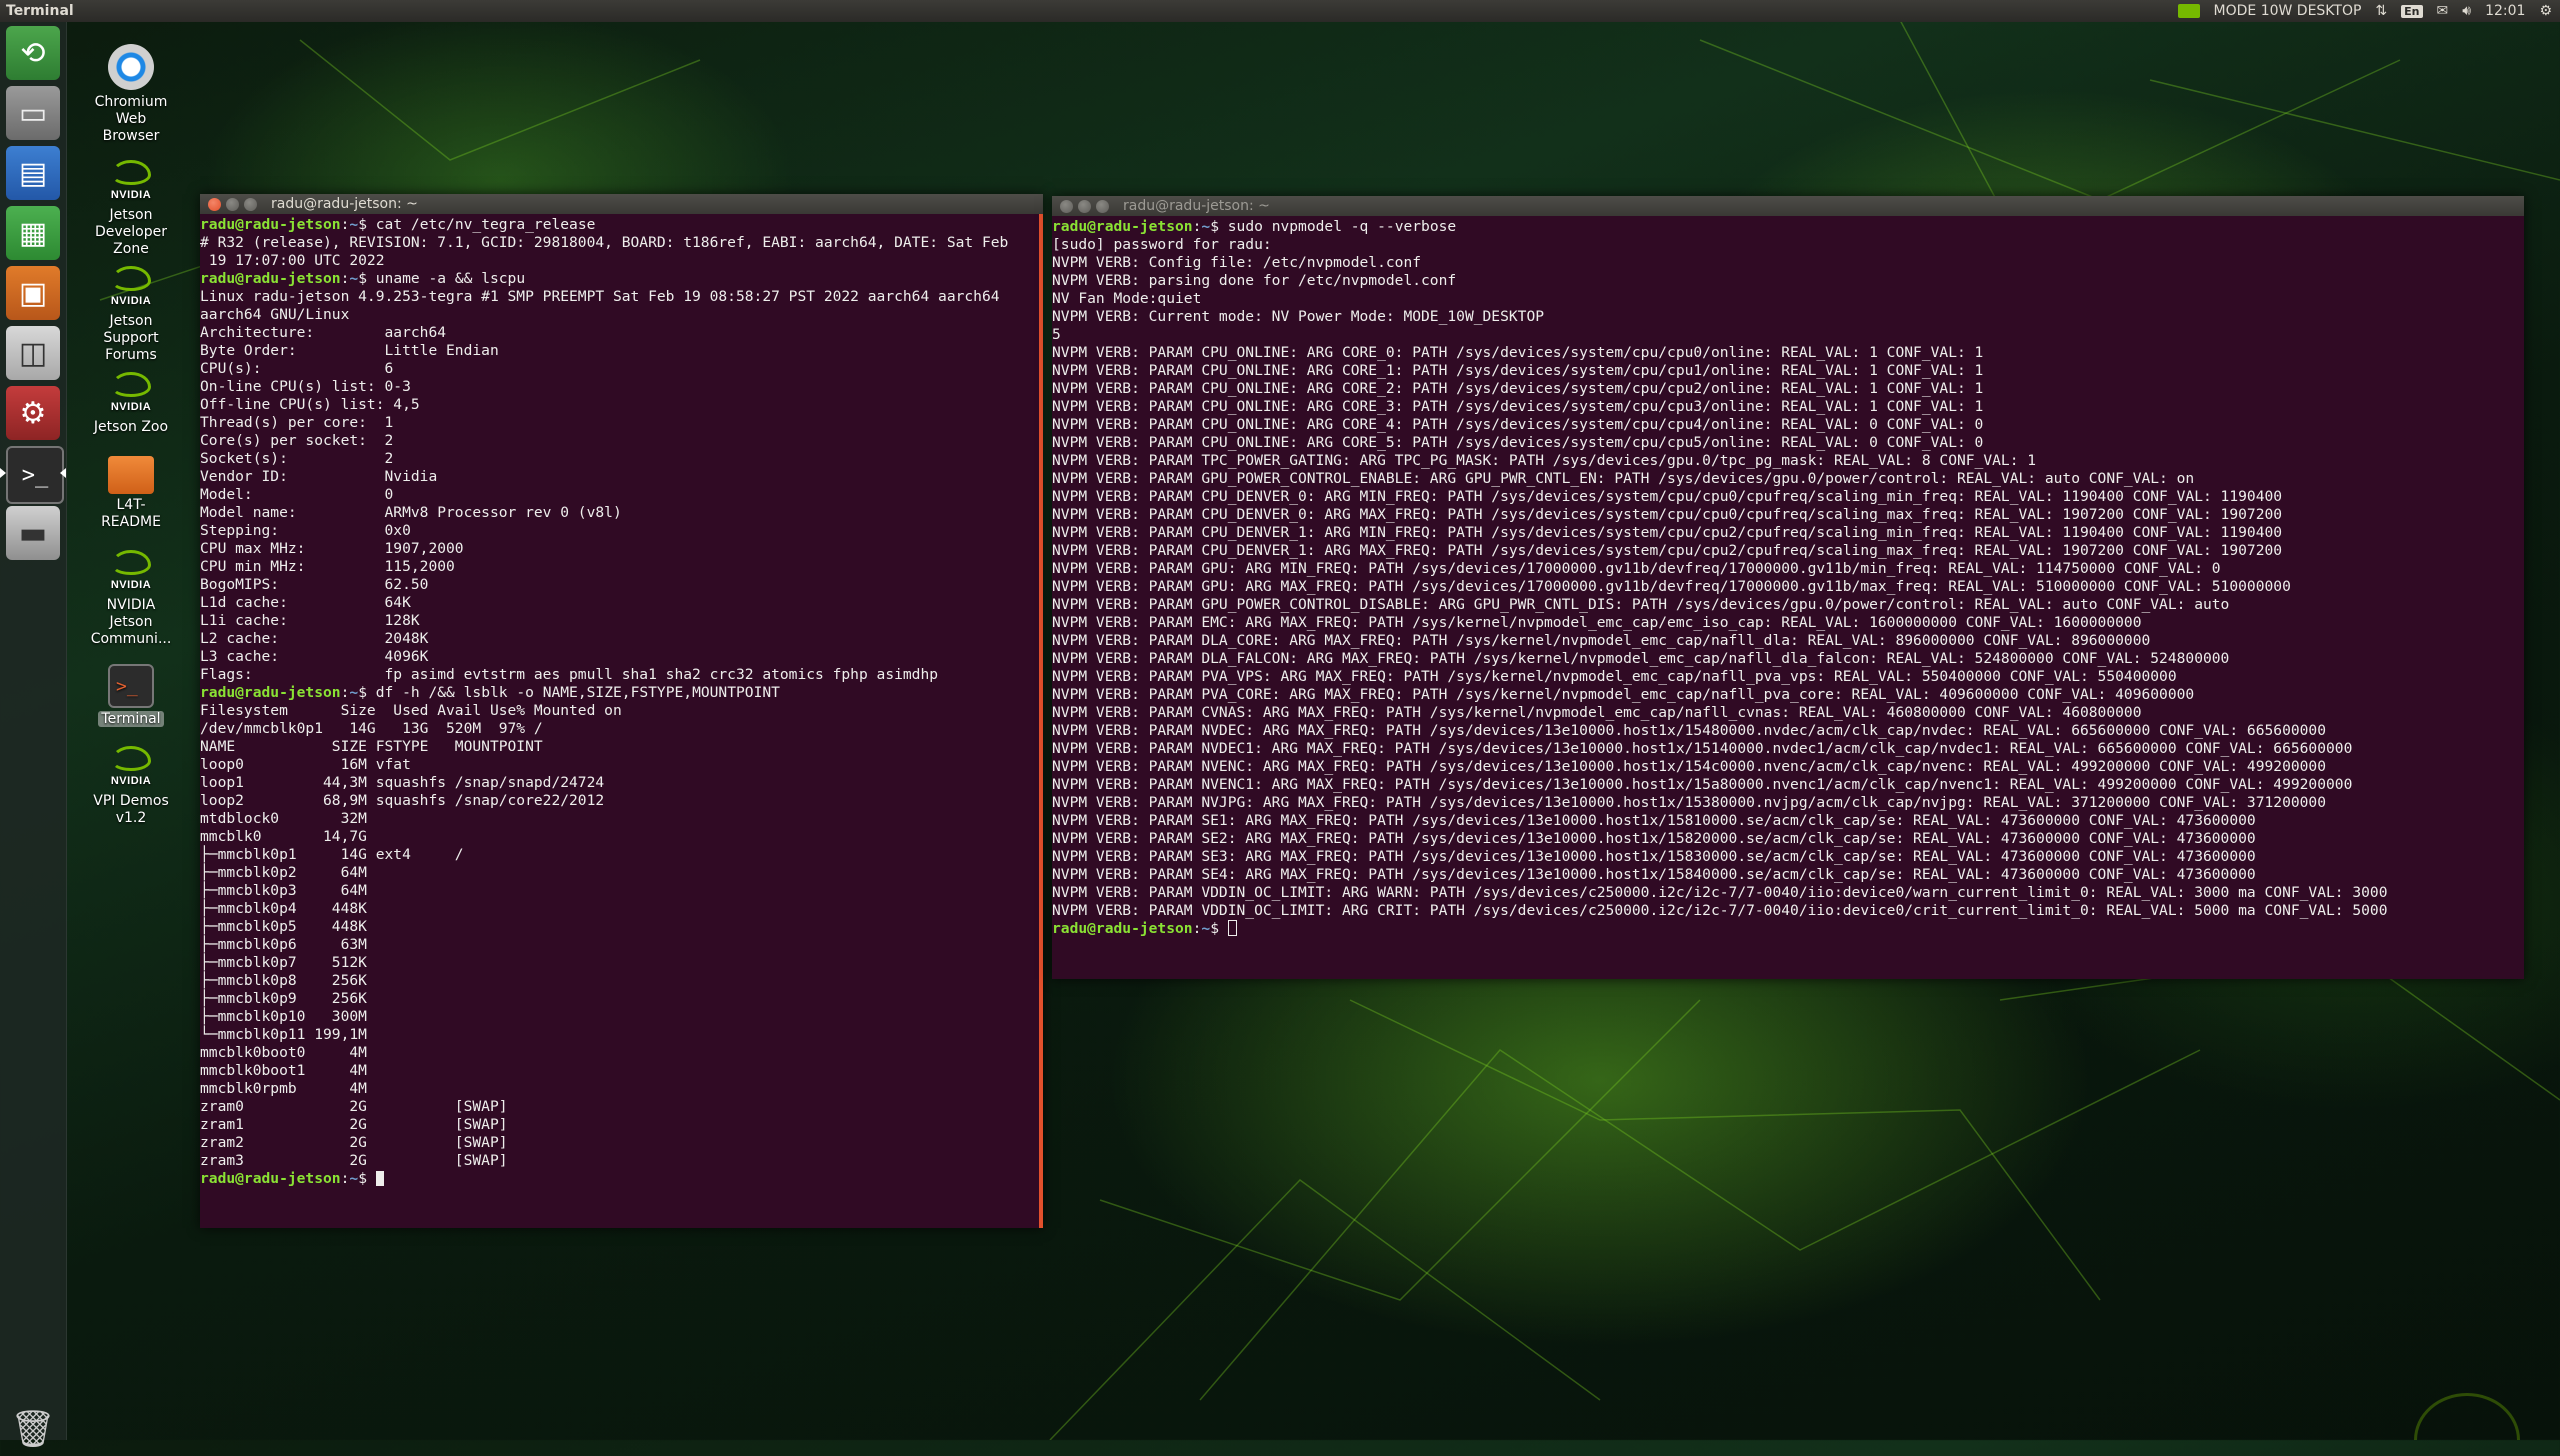 This screenshot has height=1456, width=2560. I want to click on output-line: NAME SIZE FSTYPE MOUNTPOINT, so click(371, 746).